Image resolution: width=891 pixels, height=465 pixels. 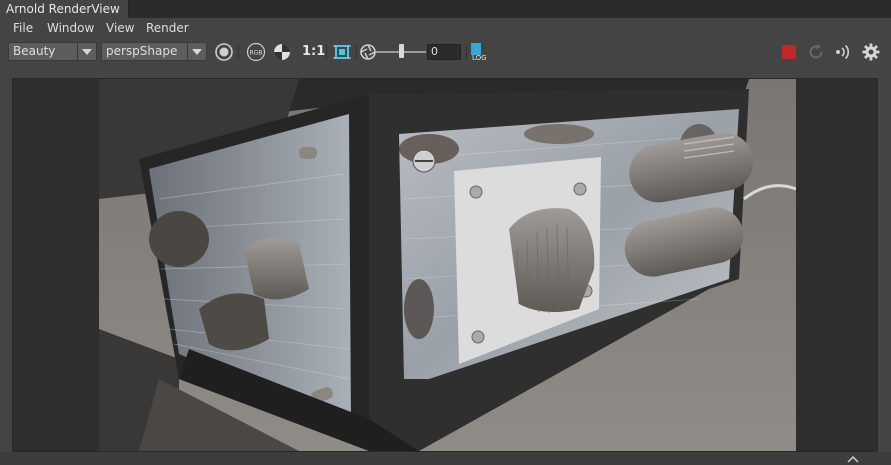 What do you see at coordinates (313, 51) in the screenshot?
I see `pixel-ratio-button: 1:1` at bounding box center [313, 51].